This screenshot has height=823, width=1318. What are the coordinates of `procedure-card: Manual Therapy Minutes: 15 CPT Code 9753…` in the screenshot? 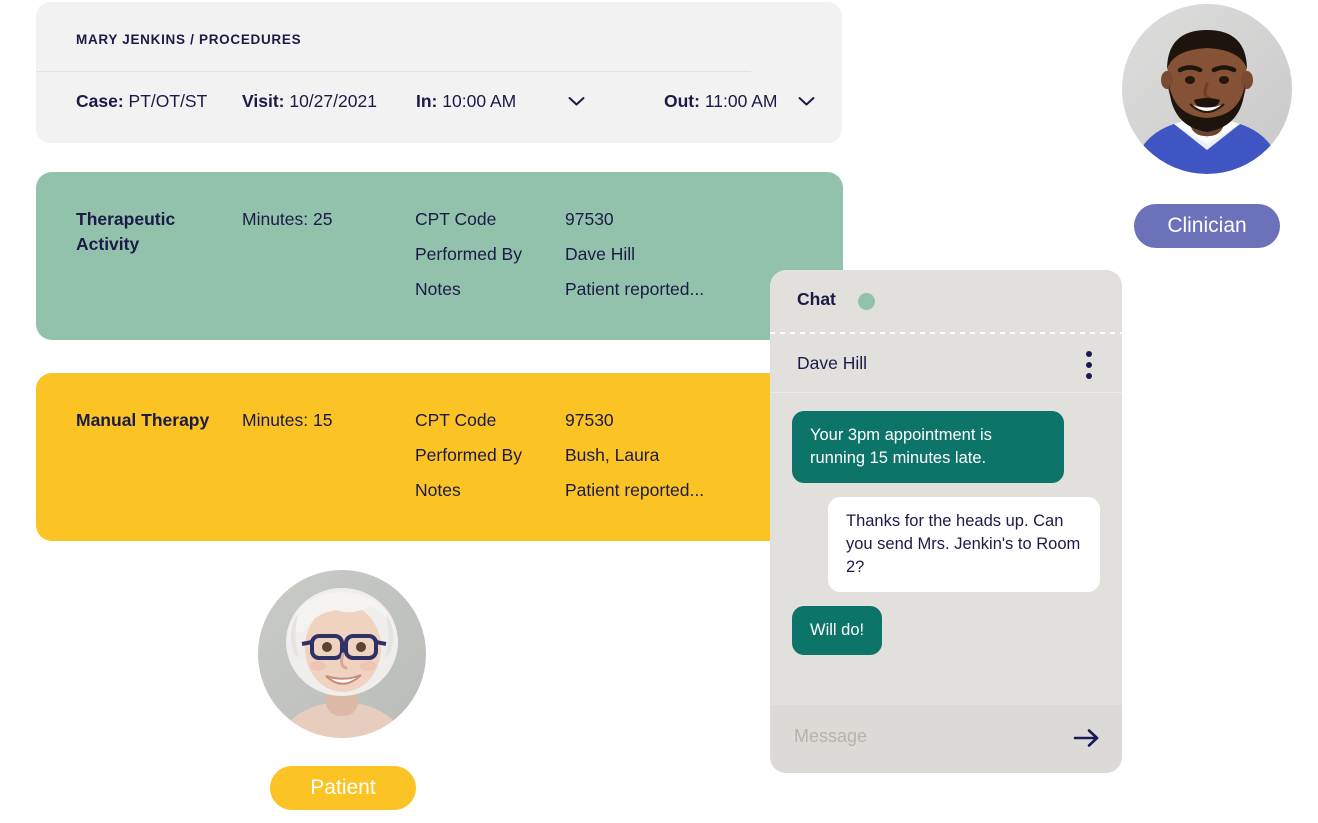 It's located at (416, 457).